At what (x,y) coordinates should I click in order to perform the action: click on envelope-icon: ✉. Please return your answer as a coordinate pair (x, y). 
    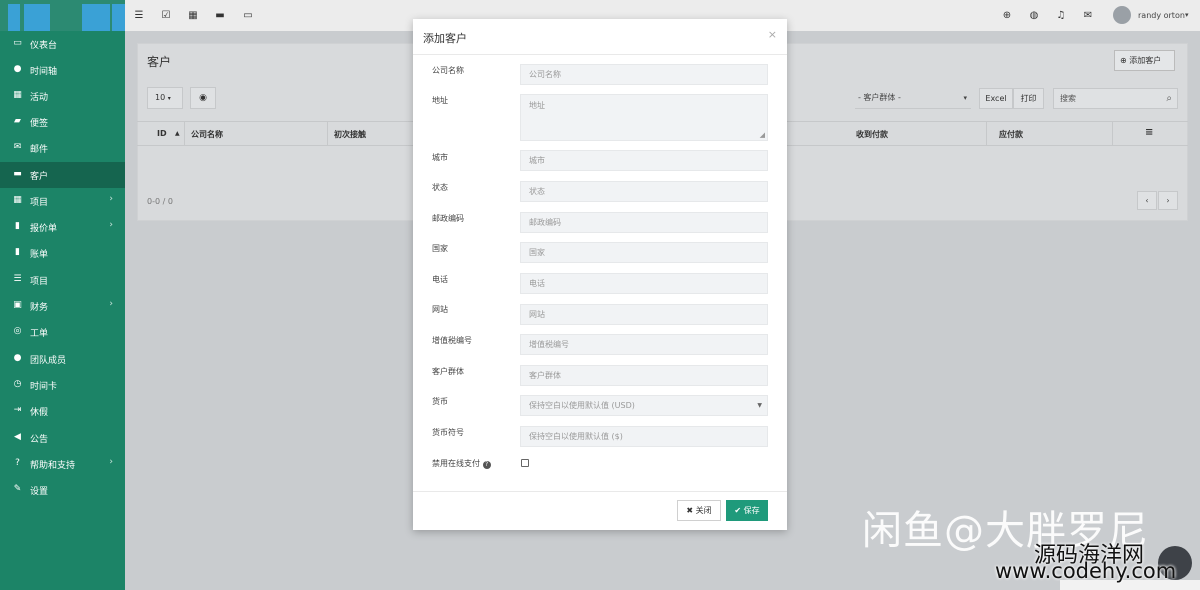
    Looking at the image, I should click on (17, 147).